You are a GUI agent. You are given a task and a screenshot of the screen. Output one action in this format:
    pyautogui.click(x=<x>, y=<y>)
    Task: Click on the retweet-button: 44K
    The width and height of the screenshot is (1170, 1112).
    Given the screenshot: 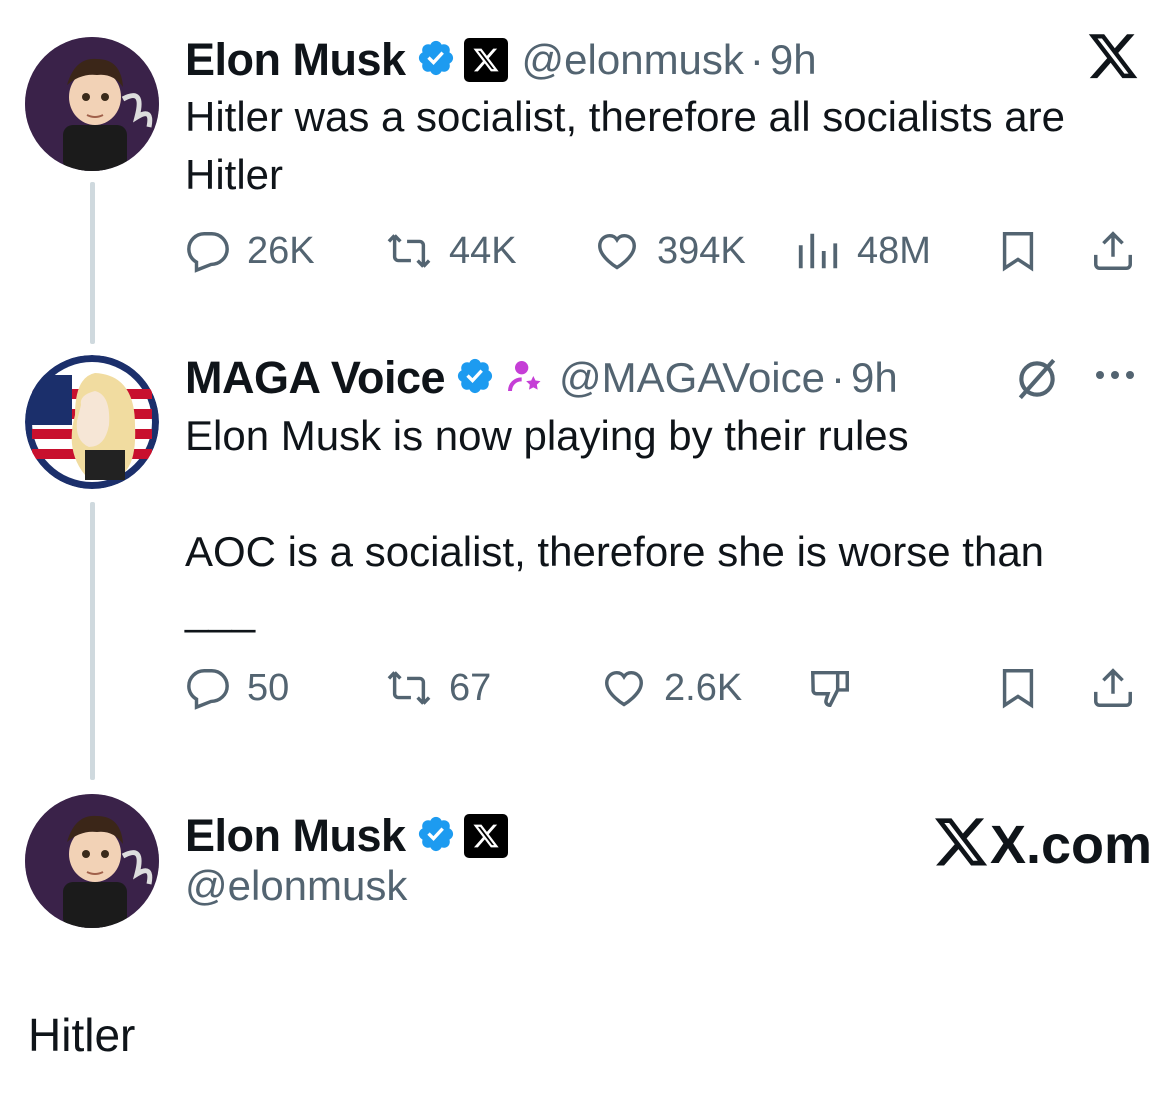 What is the action you would take?
    pyautogui.click(x=451, y=251)
    